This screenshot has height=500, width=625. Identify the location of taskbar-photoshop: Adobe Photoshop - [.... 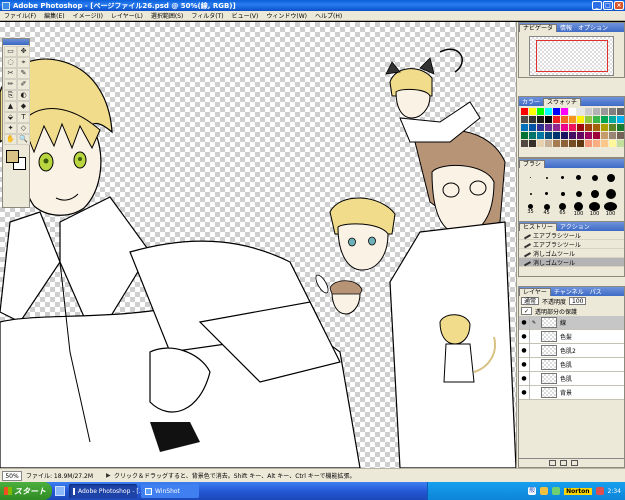
(106, 491).